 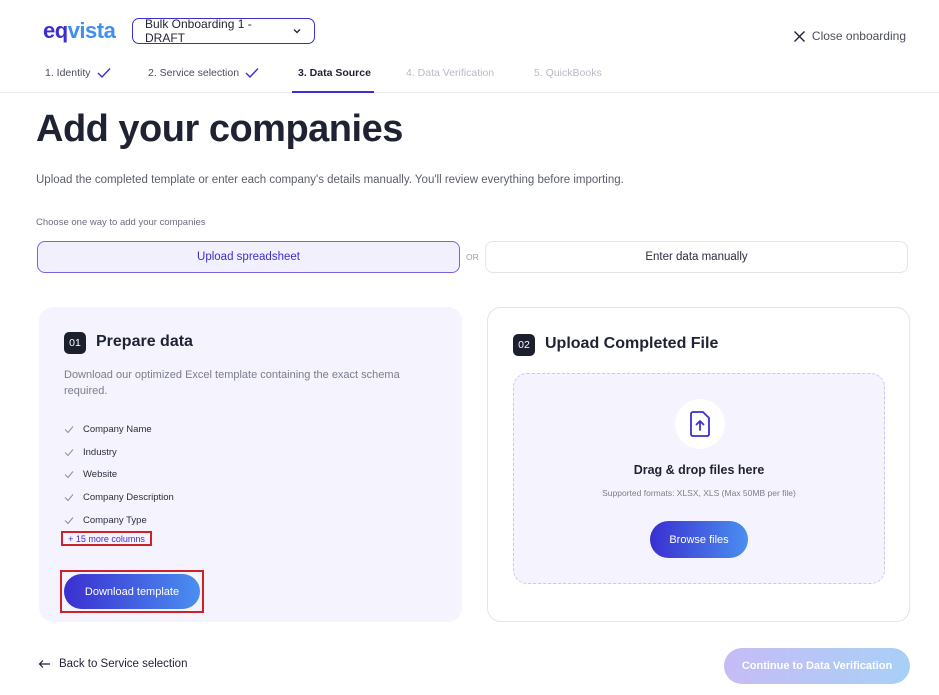 I want to click on column-name: Company Type, so click(x=115, y=521).